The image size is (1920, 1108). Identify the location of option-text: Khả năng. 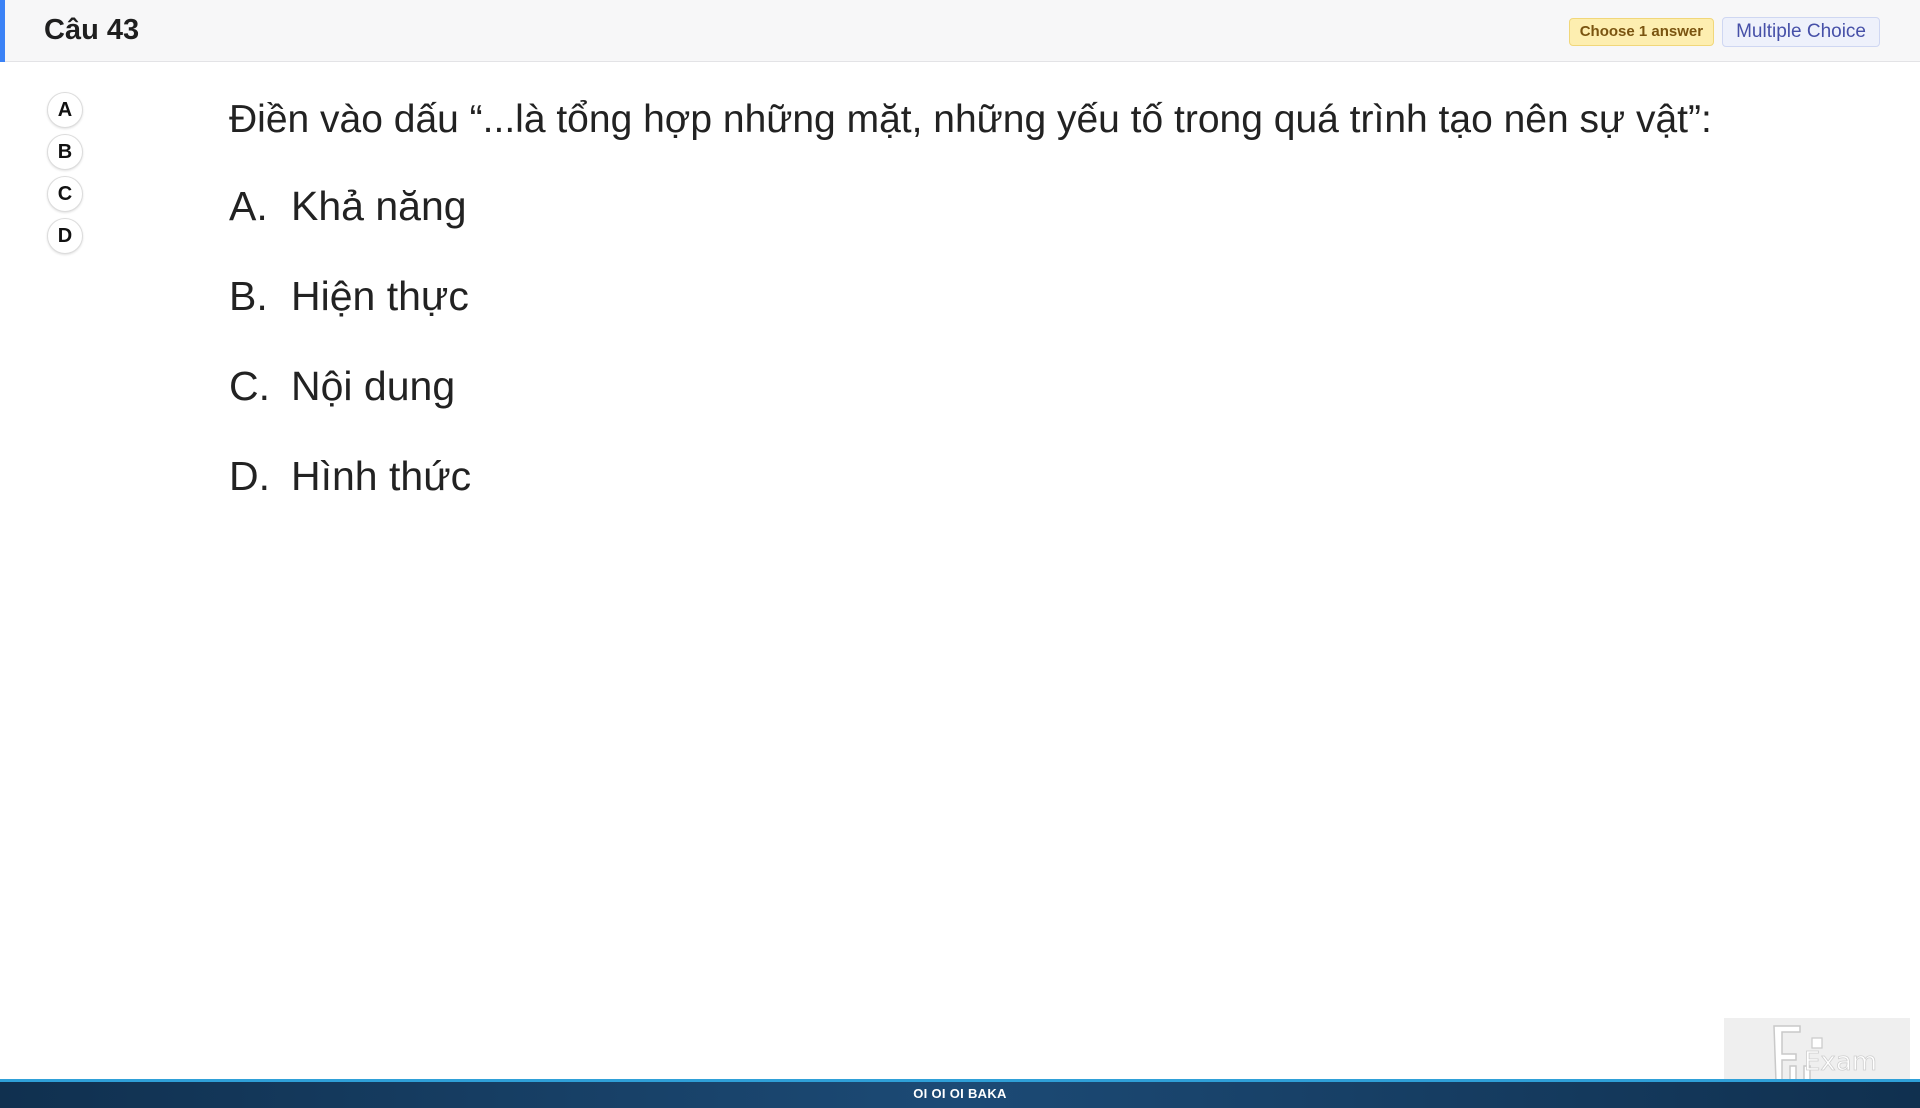
(379, 206).